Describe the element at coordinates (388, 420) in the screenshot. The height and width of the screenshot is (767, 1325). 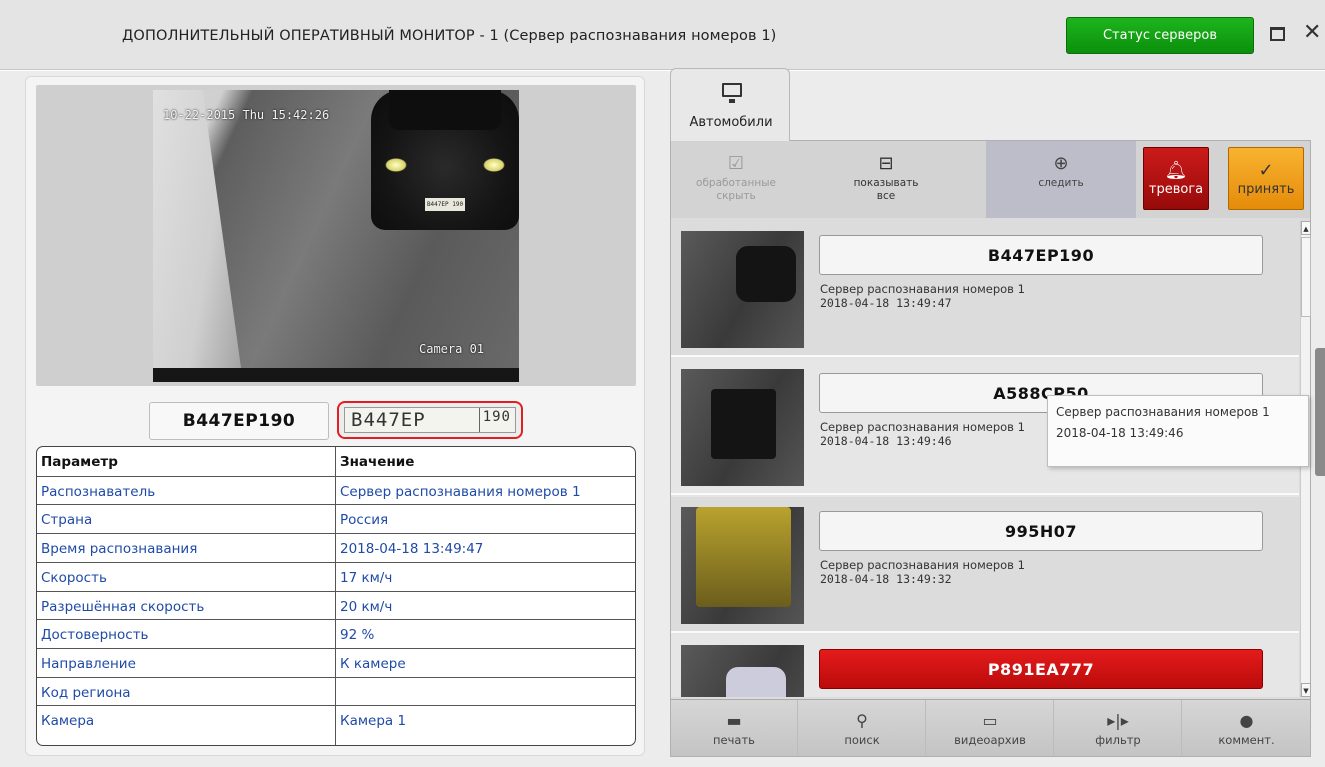
I see `plate-crop-main: B447EP` at that location.